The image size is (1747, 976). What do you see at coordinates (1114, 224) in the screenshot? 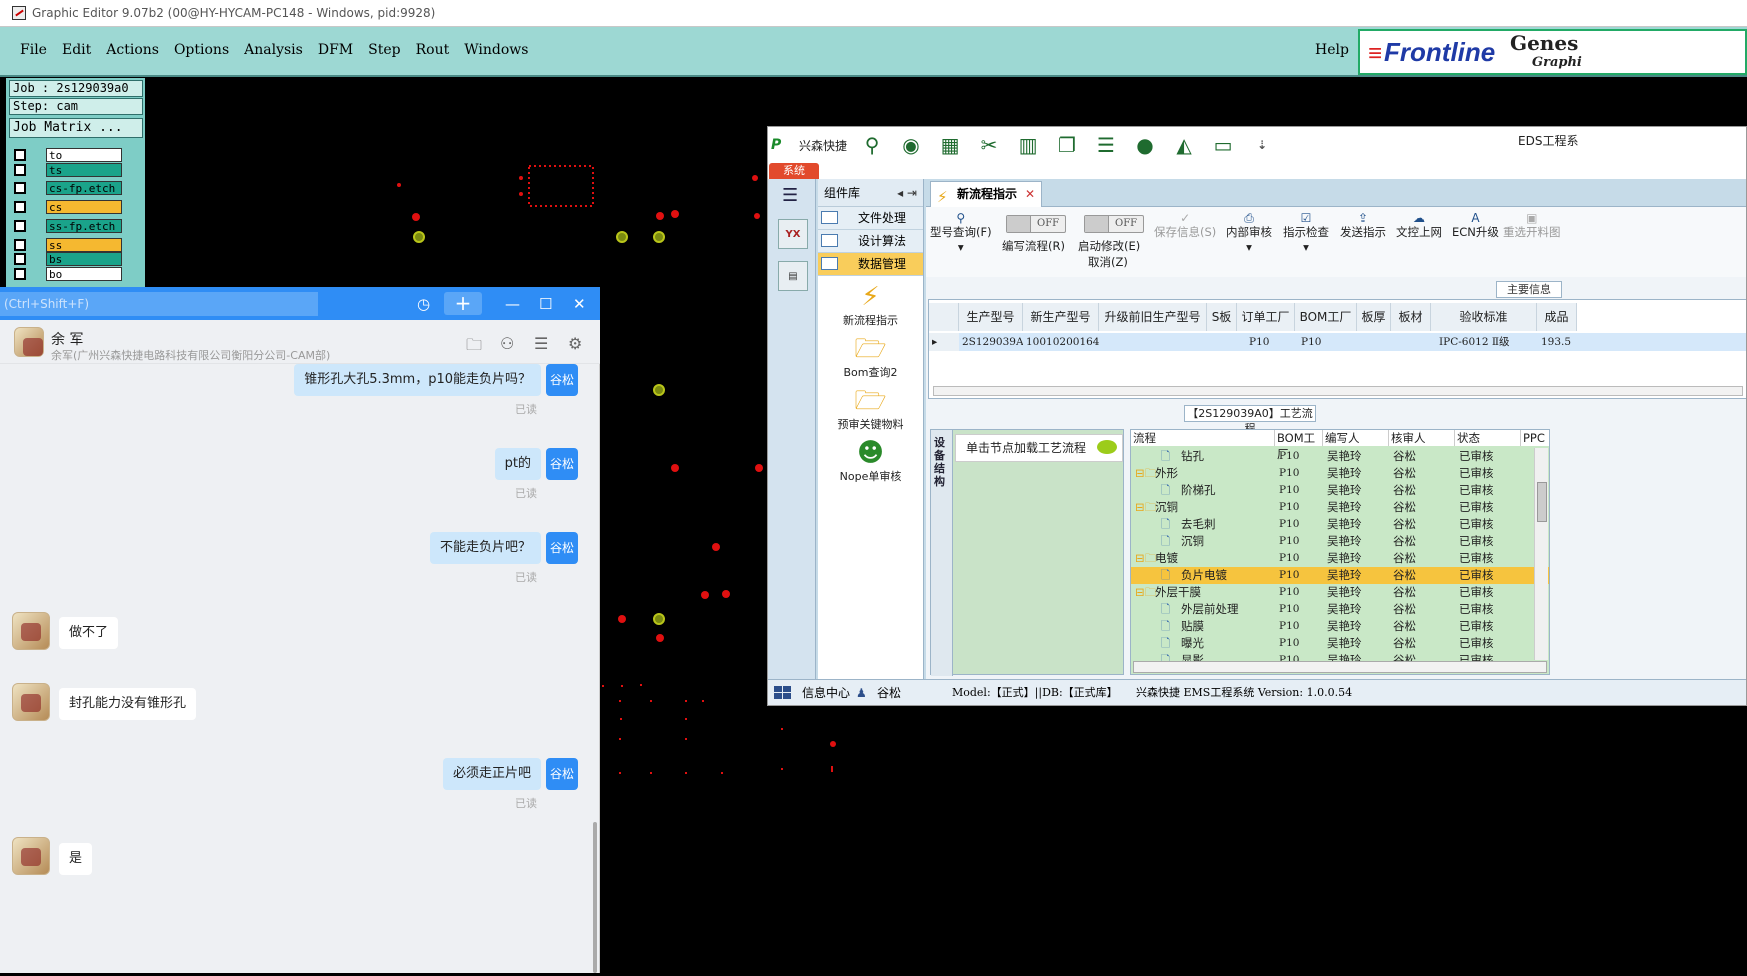
I see `start-modify-toggle: OFF` at bounding box center [1114, 224].